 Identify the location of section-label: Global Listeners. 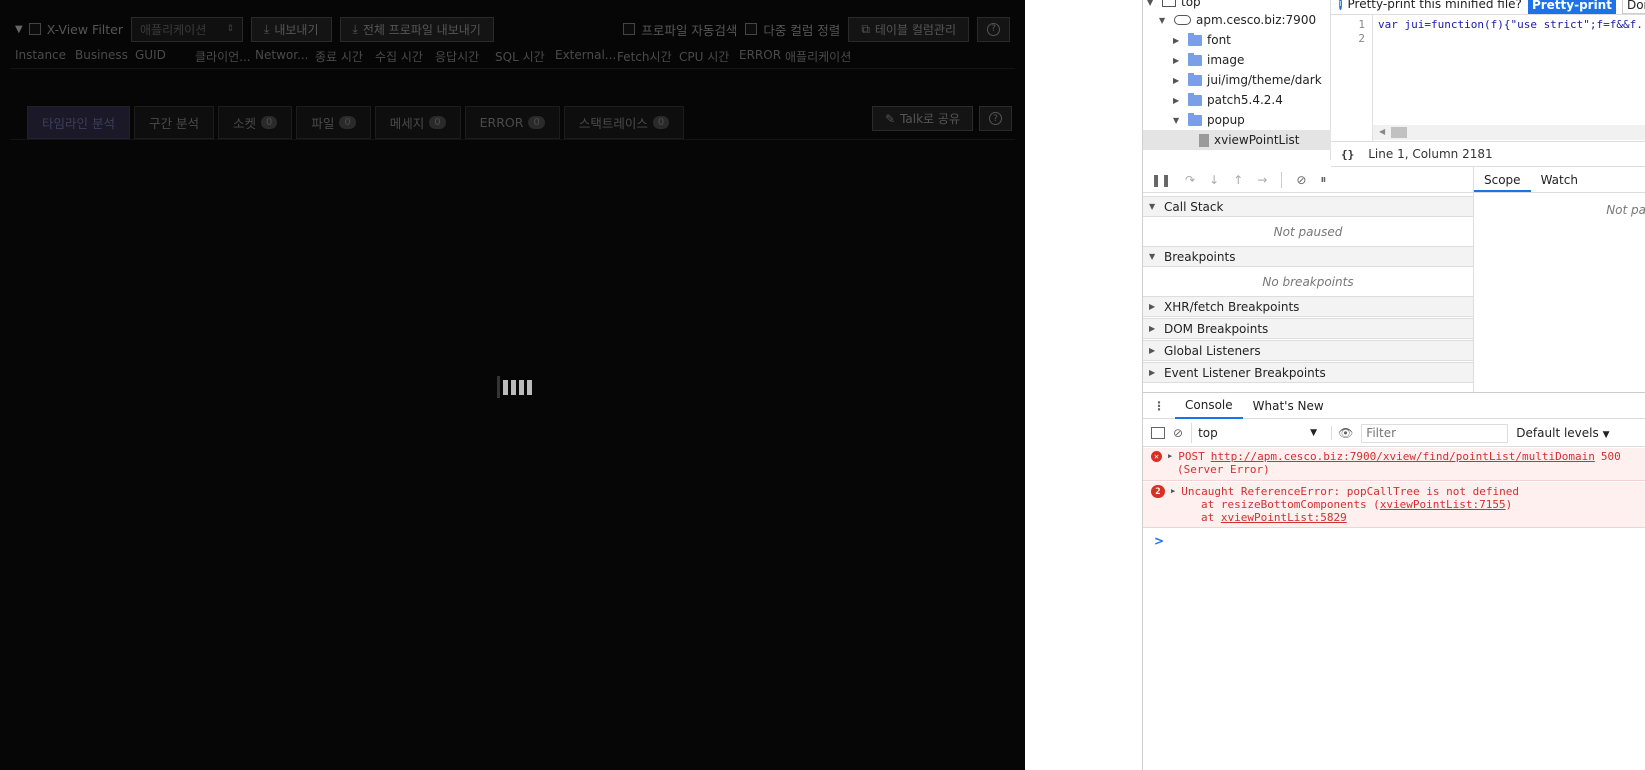
(1212, 350).